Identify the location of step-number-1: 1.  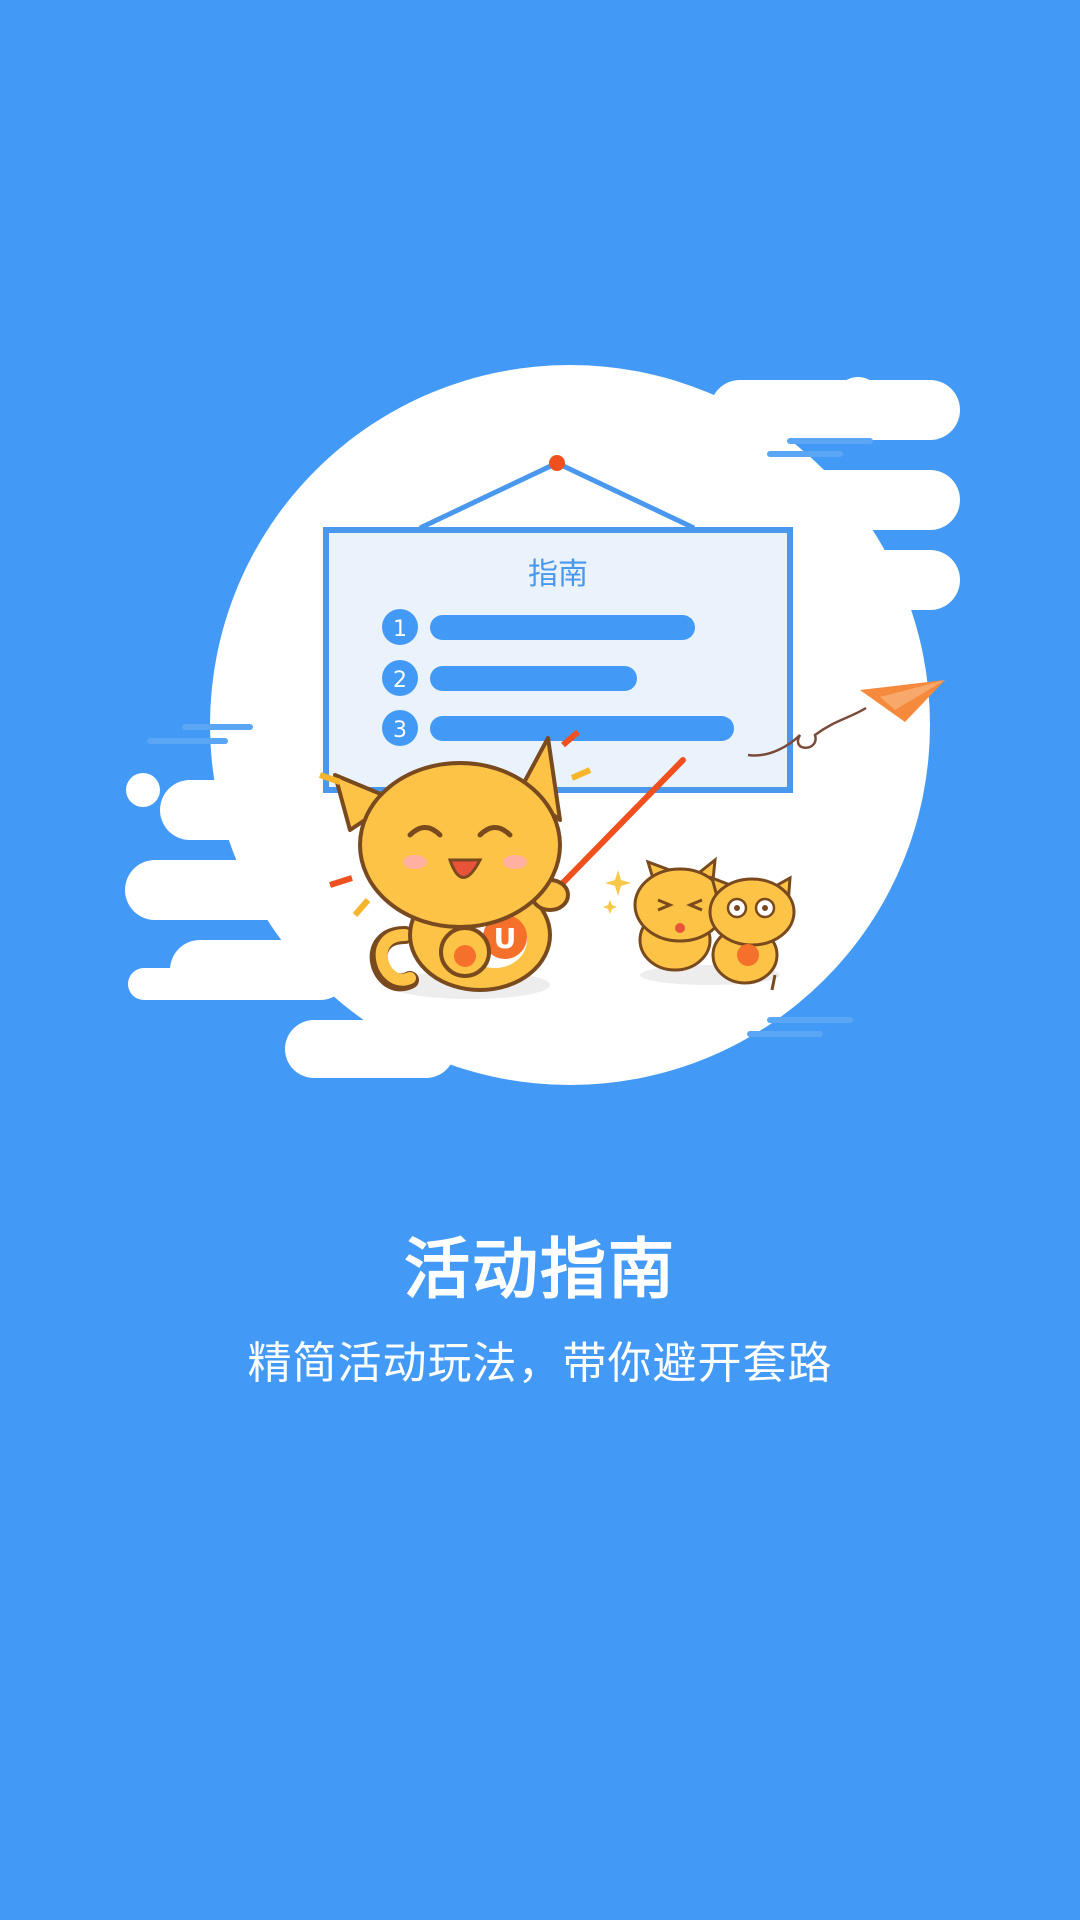
(400, 629).